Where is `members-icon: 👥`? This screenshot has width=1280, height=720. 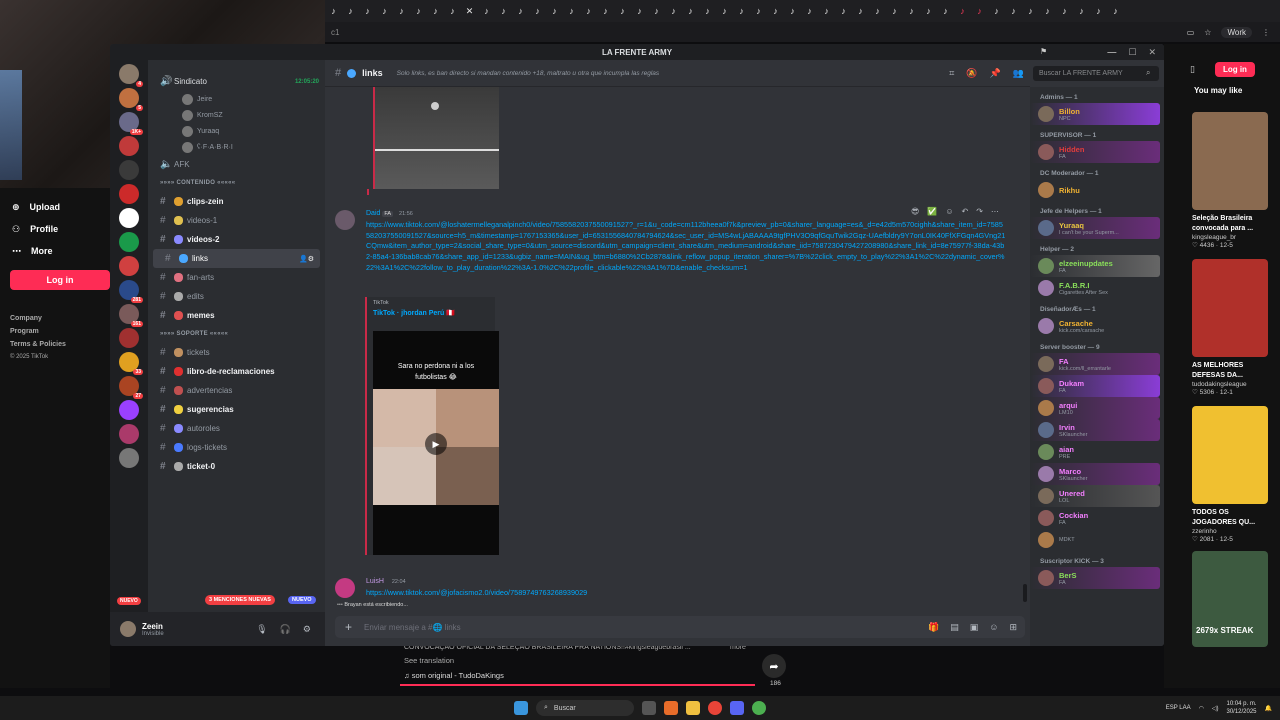
members-icon: 👥 is located at coordinates (1018, 73).